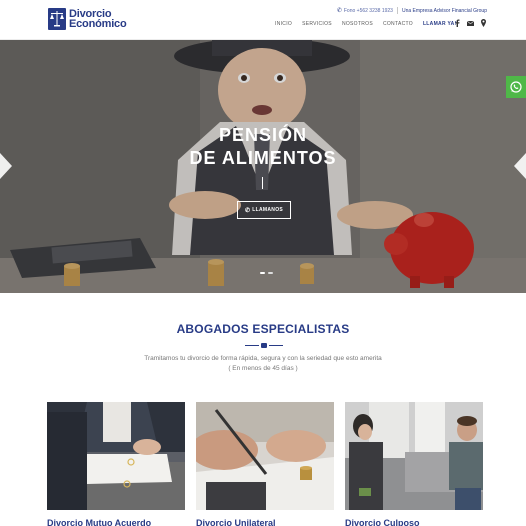  Describe the element at coordinates (252, 345) in the screenshot. I see `divider-line-left` at that location.